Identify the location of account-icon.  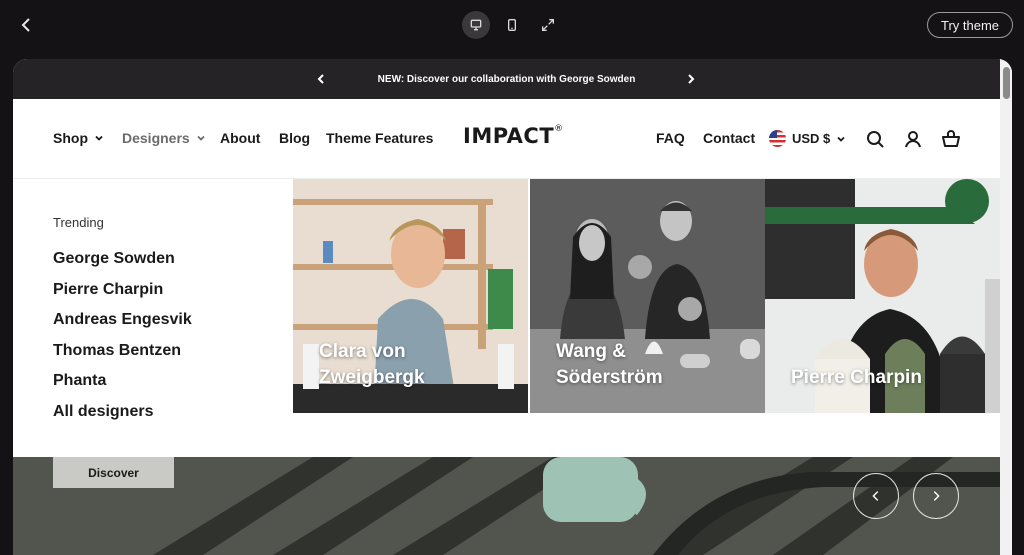
(913, 139).